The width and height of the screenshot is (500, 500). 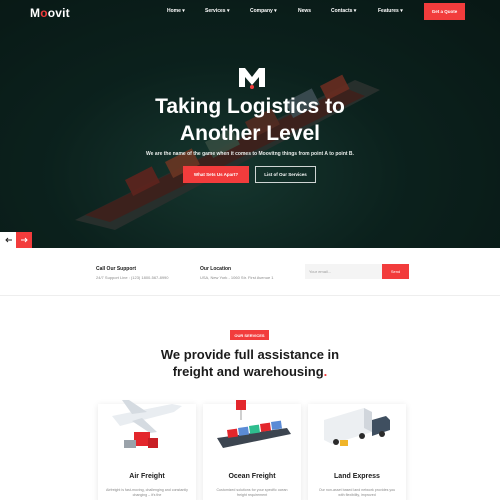 I want to click on truck-illustration, so click(x=357, y=427).